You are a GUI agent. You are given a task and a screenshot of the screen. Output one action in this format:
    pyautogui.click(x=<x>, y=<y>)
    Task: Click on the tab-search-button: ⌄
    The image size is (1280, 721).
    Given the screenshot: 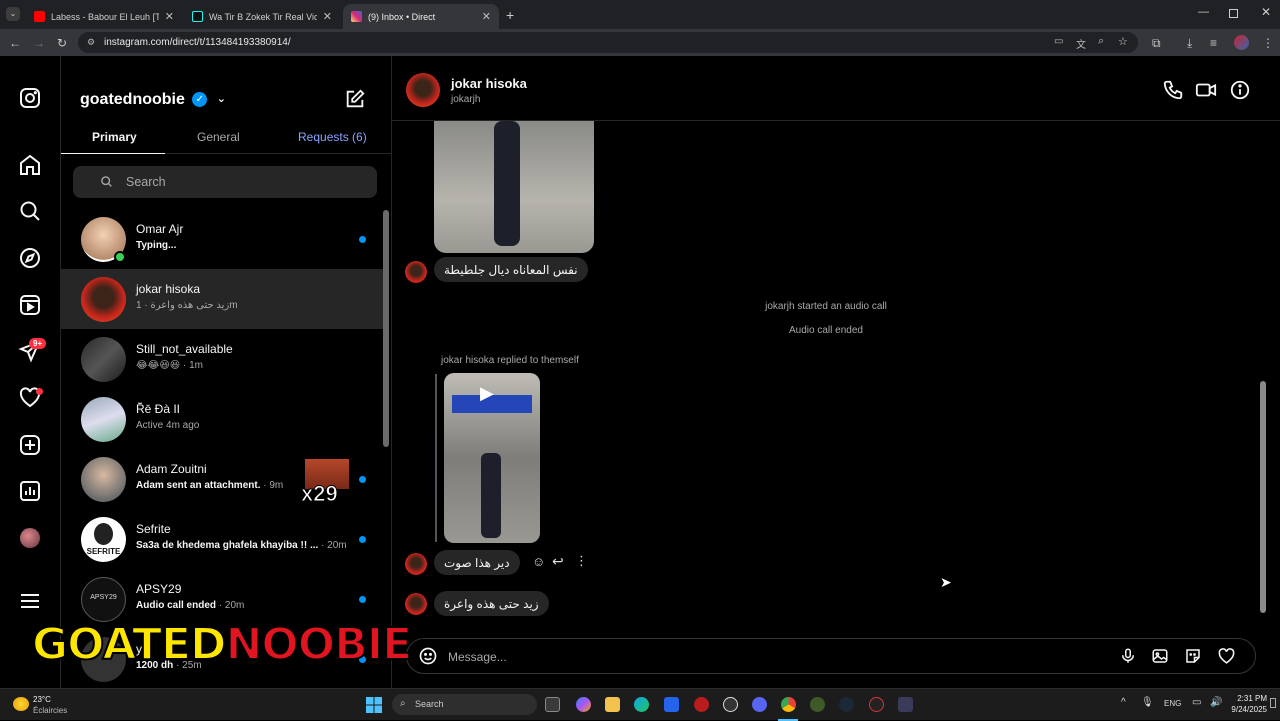 What is the action you would take?
    pyautogui.click(x=13, y=14)
    